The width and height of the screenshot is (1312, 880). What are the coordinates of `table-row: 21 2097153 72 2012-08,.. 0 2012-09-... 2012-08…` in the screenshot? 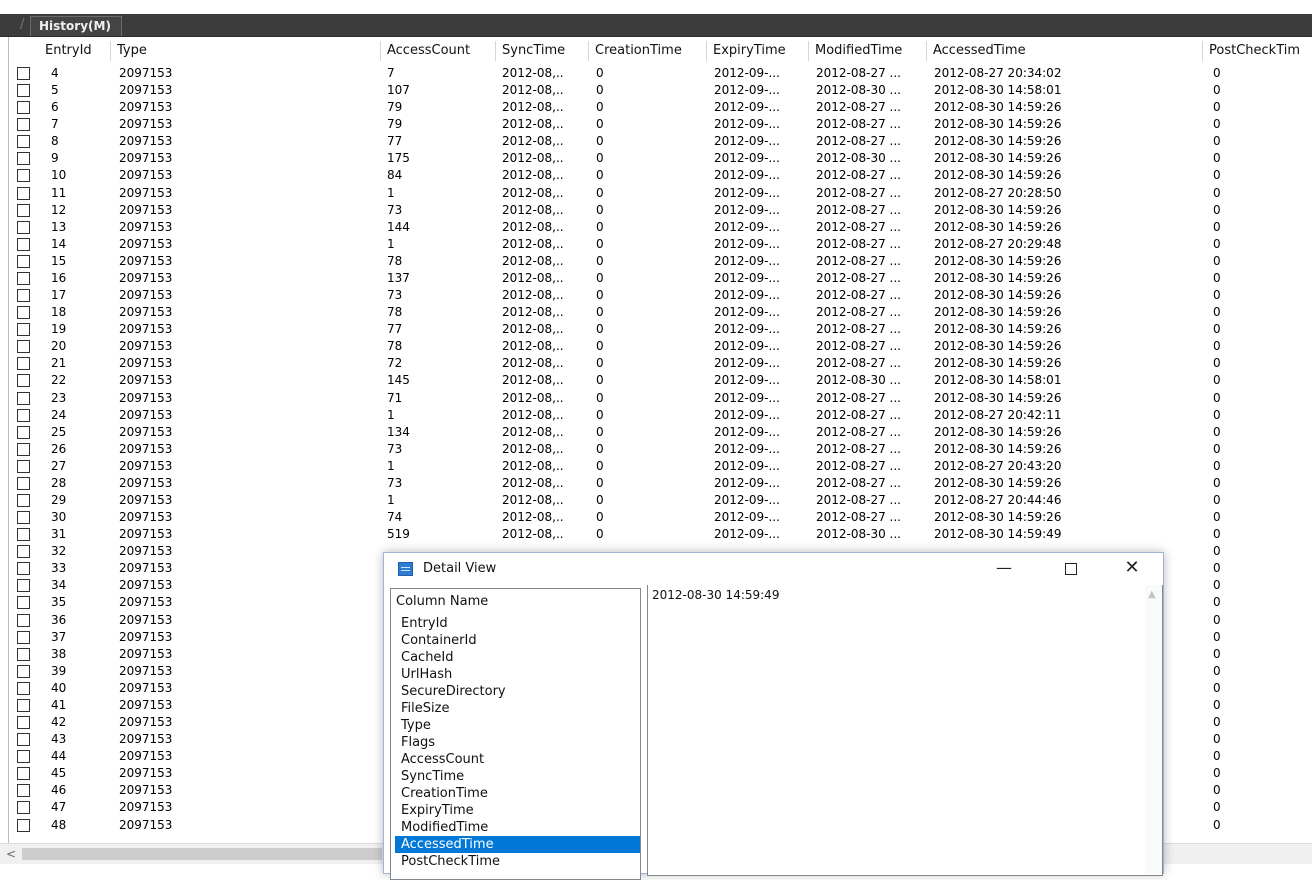 It's located at (660, 363).